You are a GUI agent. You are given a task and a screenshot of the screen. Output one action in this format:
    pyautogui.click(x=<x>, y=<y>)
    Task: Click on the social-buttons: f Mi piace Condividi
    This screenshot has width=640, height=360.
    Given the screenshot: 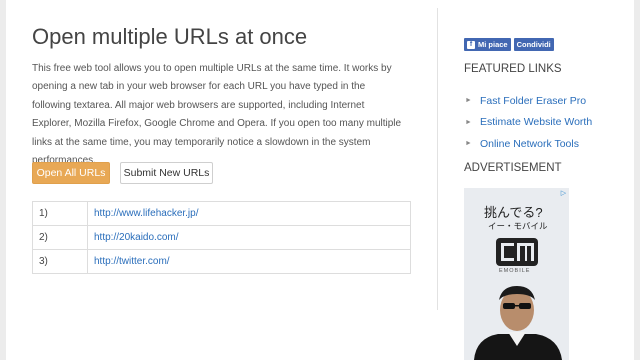 What is the action you would take?
    pyautogui.click(x=509, y=44)
    